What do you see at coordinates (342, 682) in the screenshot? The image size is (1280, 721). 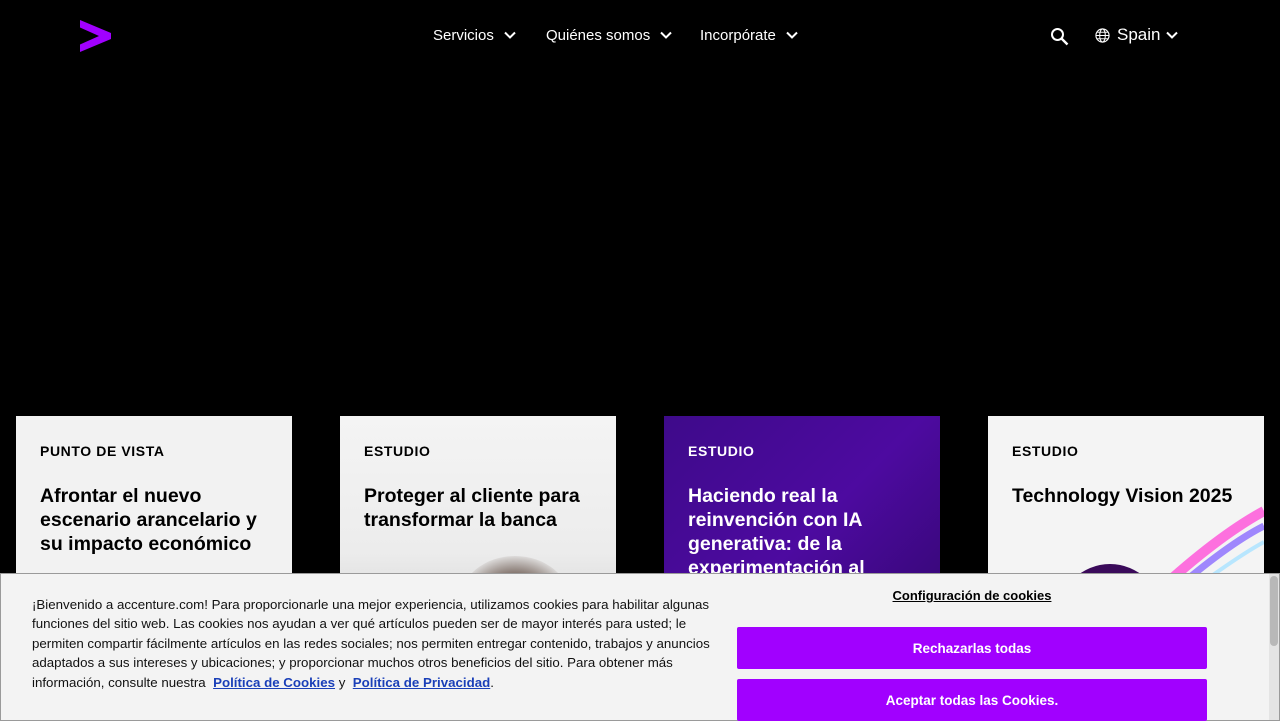 I see `cookie-connector: y` at bounding box center [342, 682].